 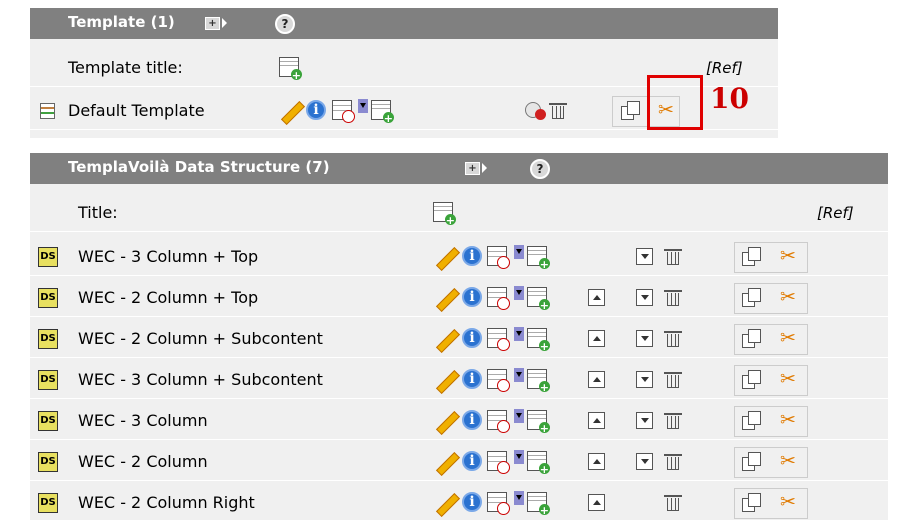 What do you see at coordinates (168, 297) in the screenshot?
I see `ds-row-title: WEC - 2 Column + Top` at bounding box center [168, 297].